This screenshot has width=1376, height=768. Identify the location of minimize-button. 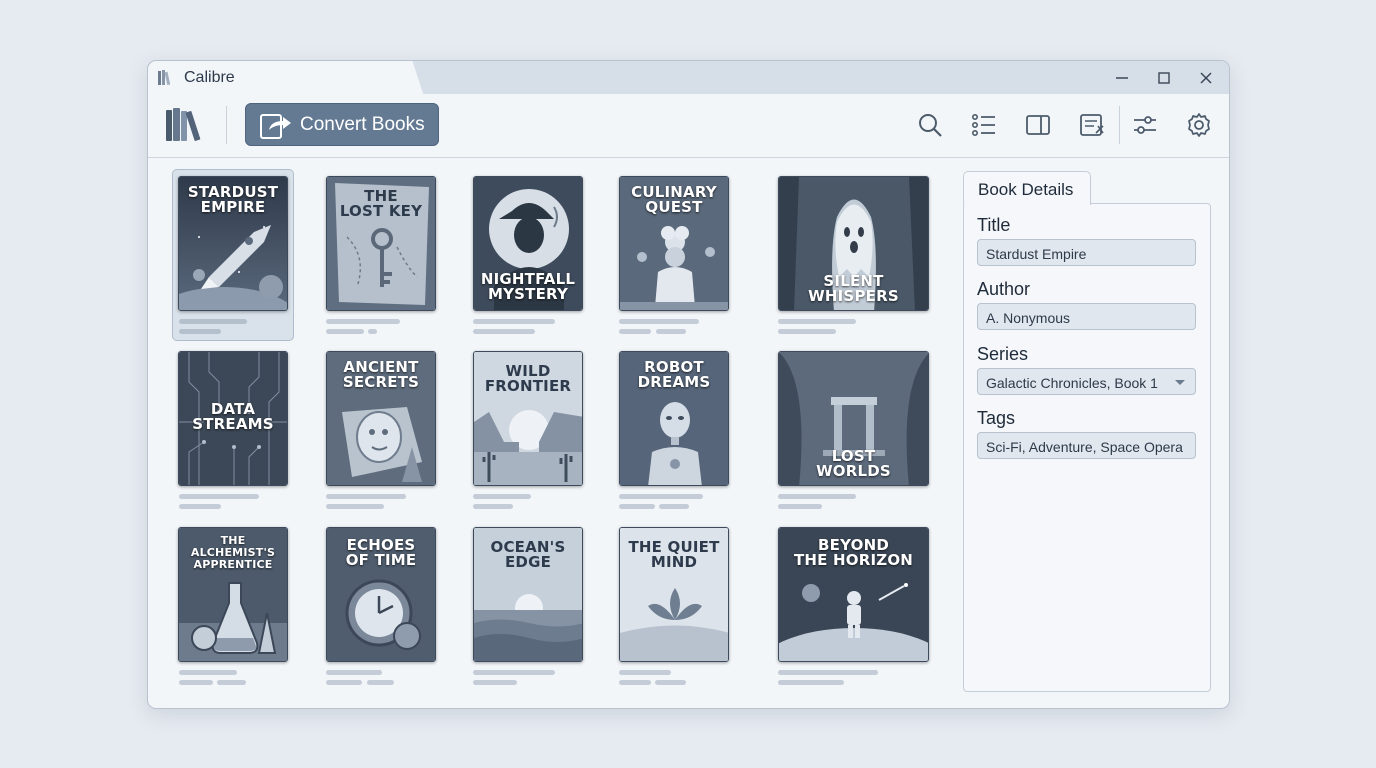
(1122, 77).